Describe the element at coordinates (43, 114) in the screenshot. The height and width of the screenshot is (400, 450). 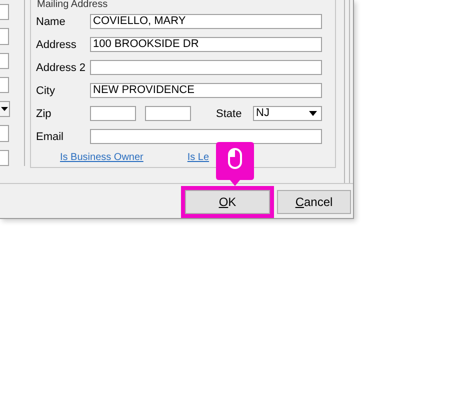
I see `field-label: Zip` at that location.